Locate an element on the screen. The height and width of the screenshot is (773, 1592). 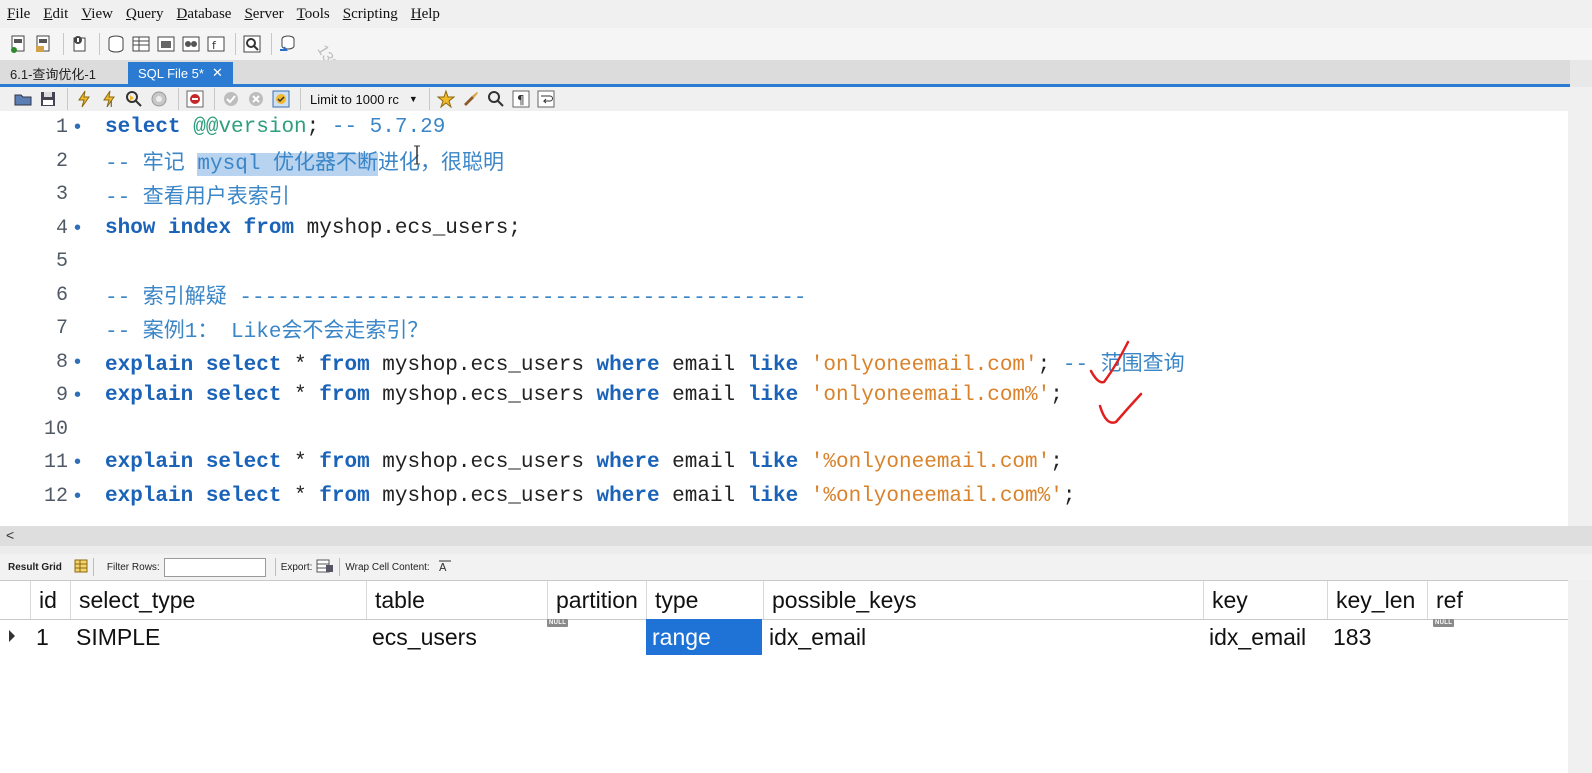
cell-possible-keys: idx_email is located at coordinates (983, 637).